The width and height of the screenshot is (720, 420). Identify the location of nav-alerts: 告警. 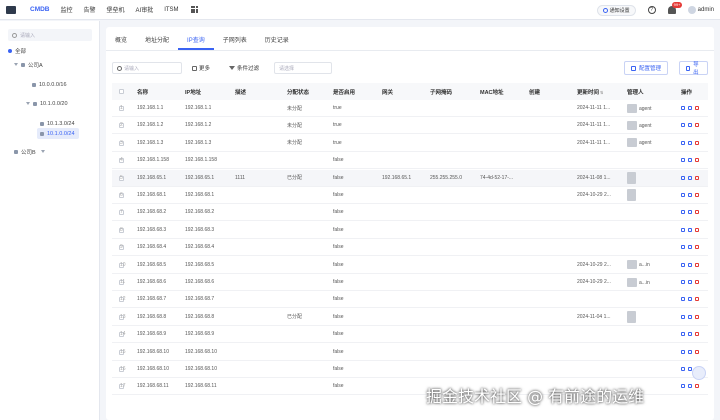
(90, 9).